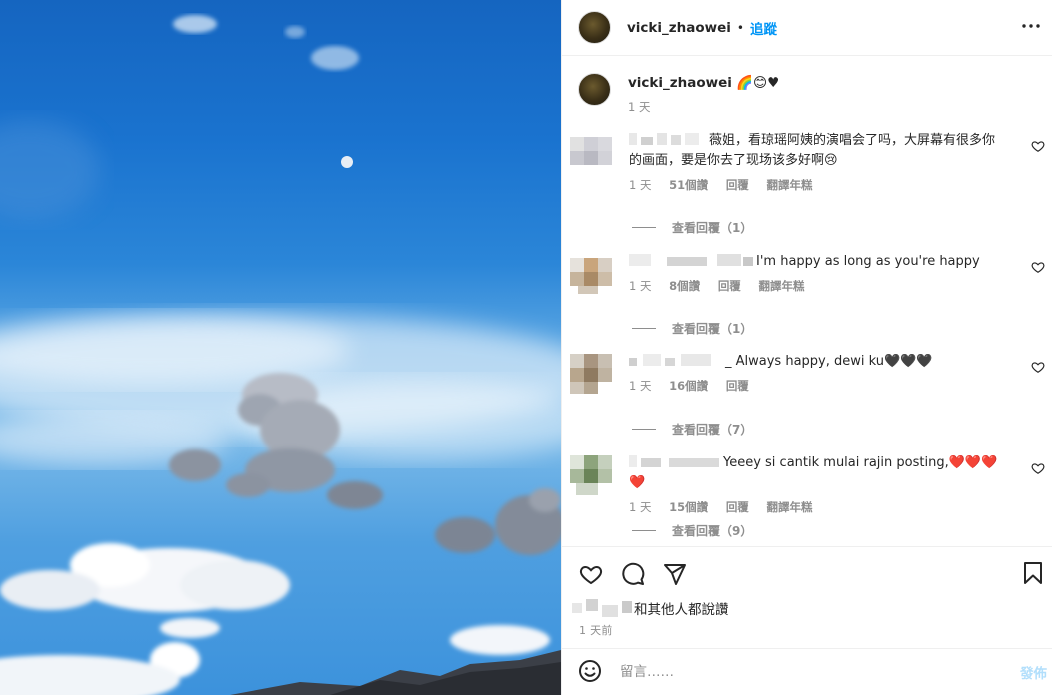 This screenshot has width=1052, height=695. I want to click on comment-button, so click(633, 574).